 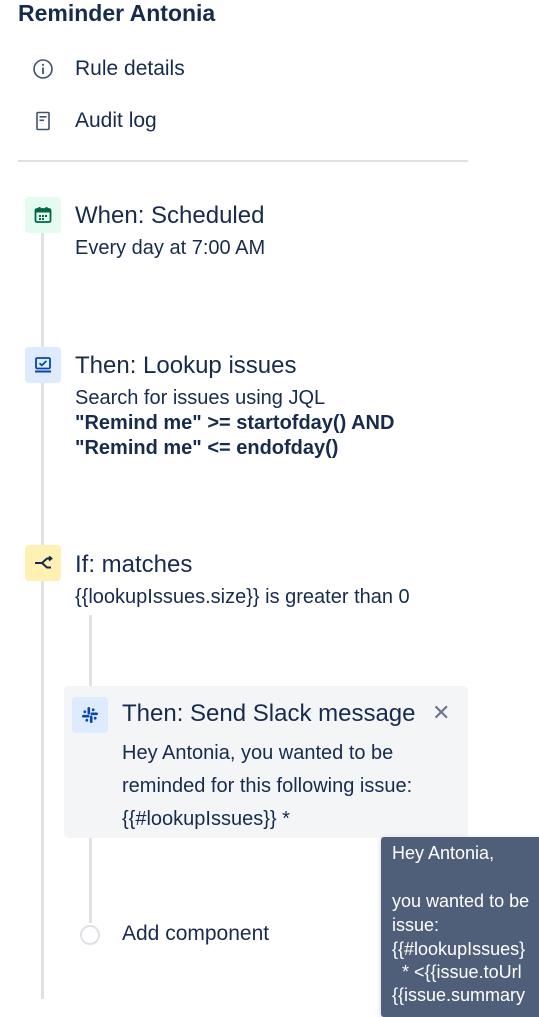 I want to click on trigger-title: When: Scheduled, so click(x=170, y=215).